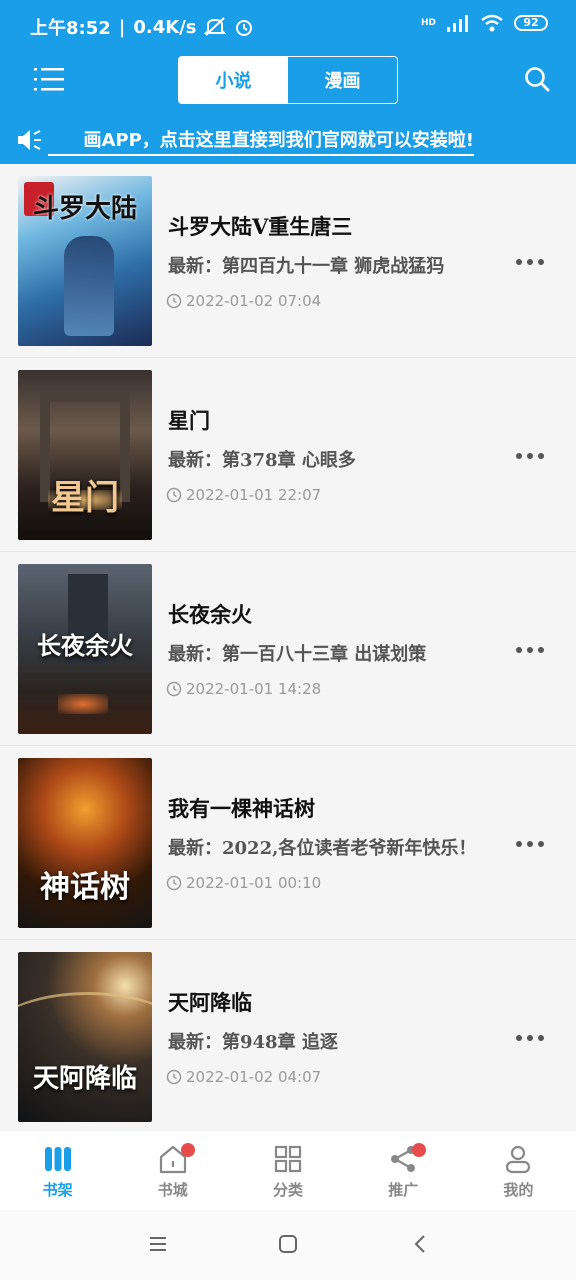 The image size is (576, 1280). What do you see at coordinates (172, 1170) in the screenshot?
I see `tab-bookstore: 书城` at bounding box center [172, 1170].